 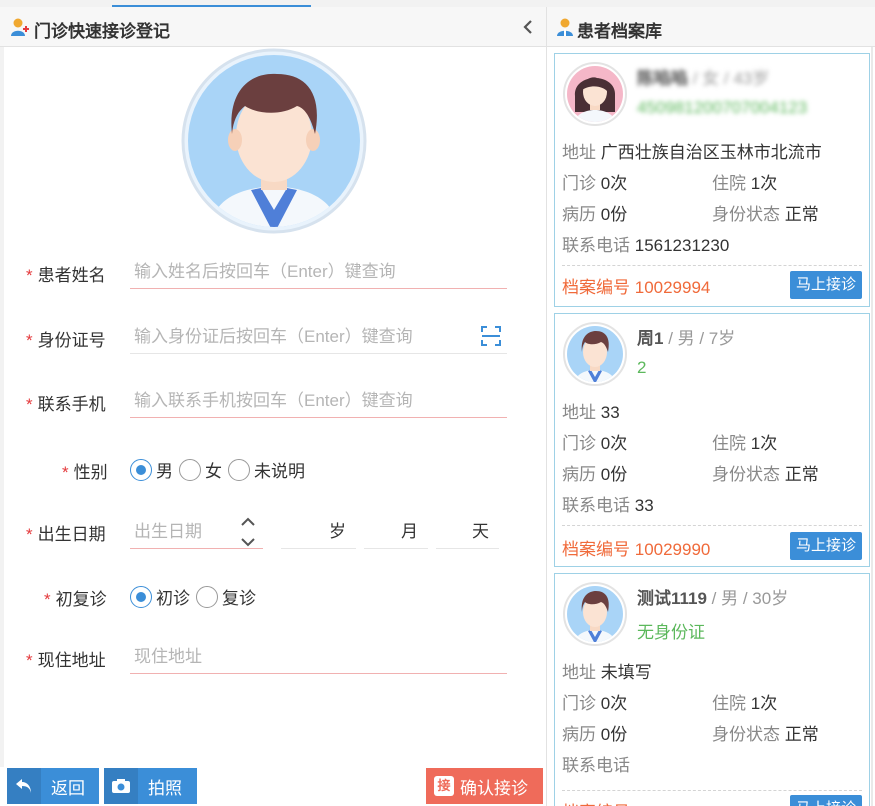 I want to click on gender-radio-group: 男 女 未说明, so click(x=220, y=469).